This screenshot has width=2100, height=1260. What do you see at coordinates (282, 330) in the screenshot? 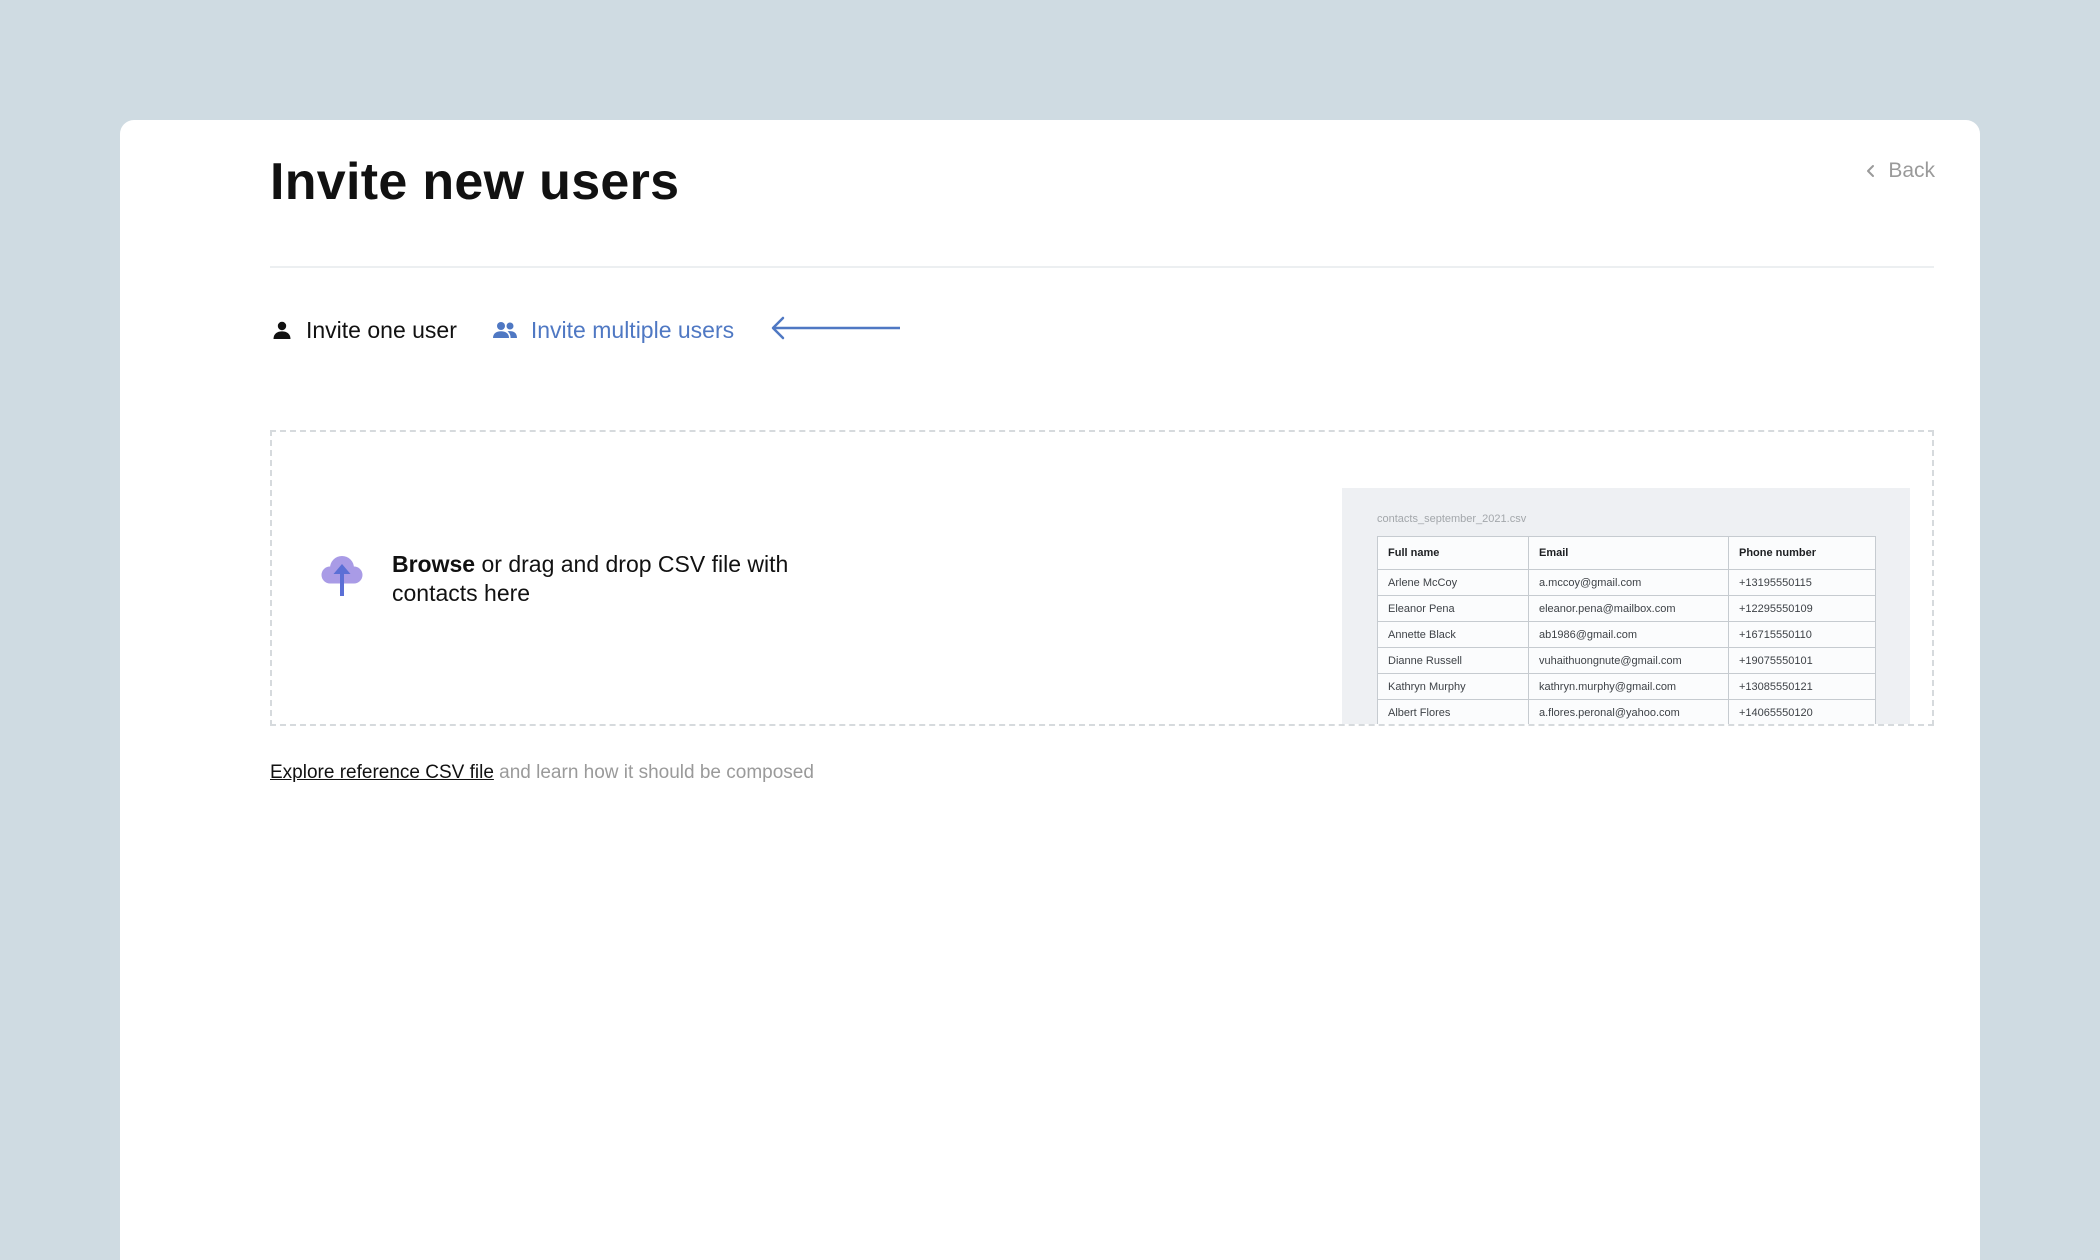
I see `person-icon` at bounding box center [282, 330].